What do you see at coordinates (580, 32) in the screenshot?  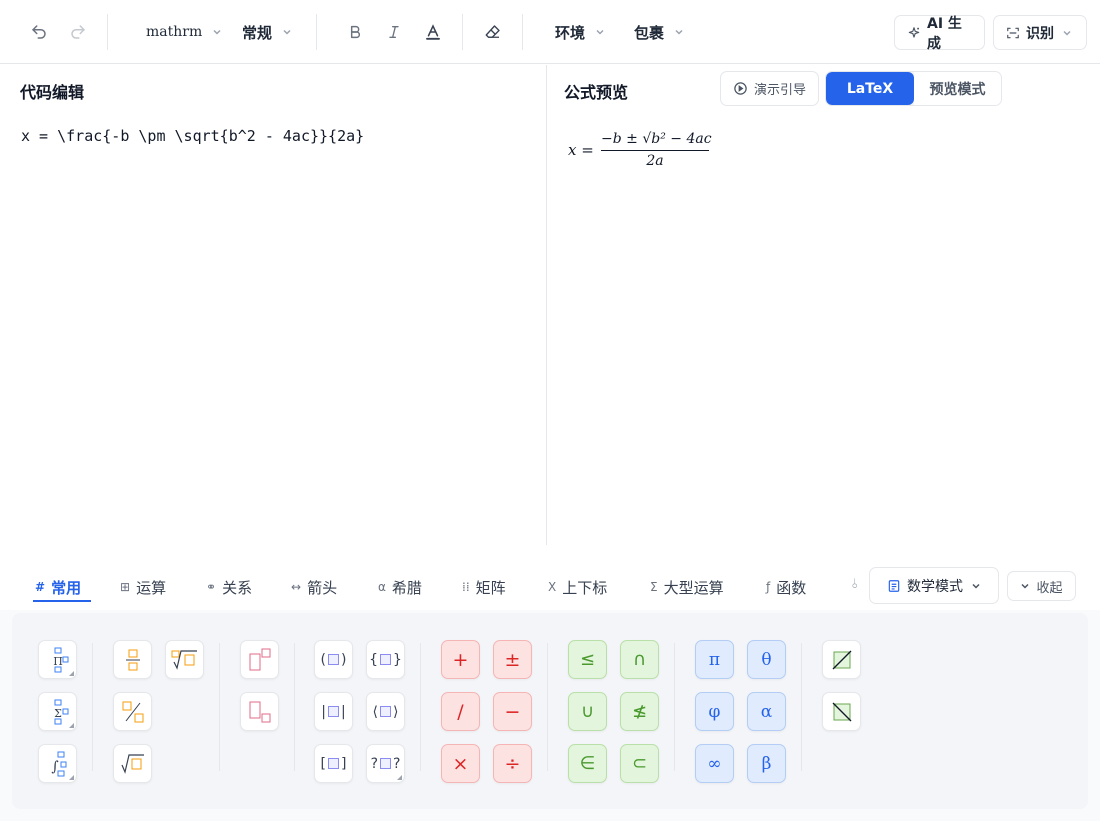 I see `environment-dropdown: 环境` at bounding box center [580, 32].